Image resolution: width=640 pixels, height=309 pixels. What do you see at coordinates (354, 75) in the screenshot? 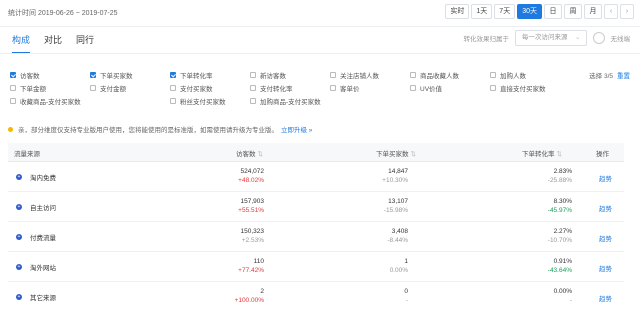
I see `metric-shop-follows: 关注店铺人数` at bounding box center [354, 75].